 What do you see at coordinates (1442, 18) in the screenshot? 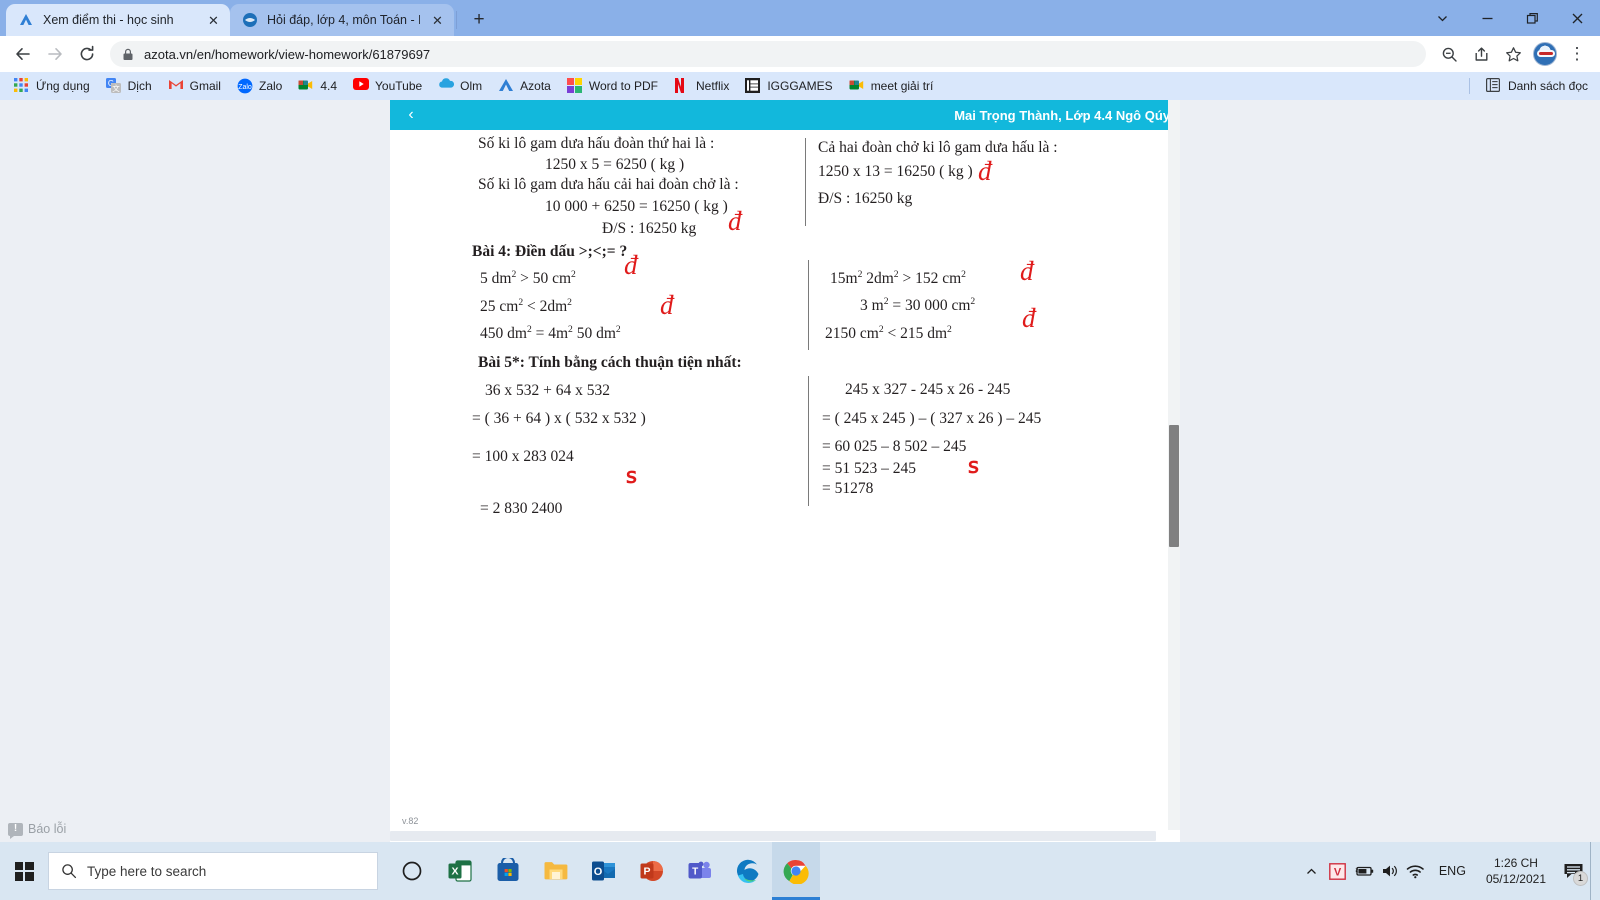
I see `tab-search-button` at bounding box center [1442, 18].